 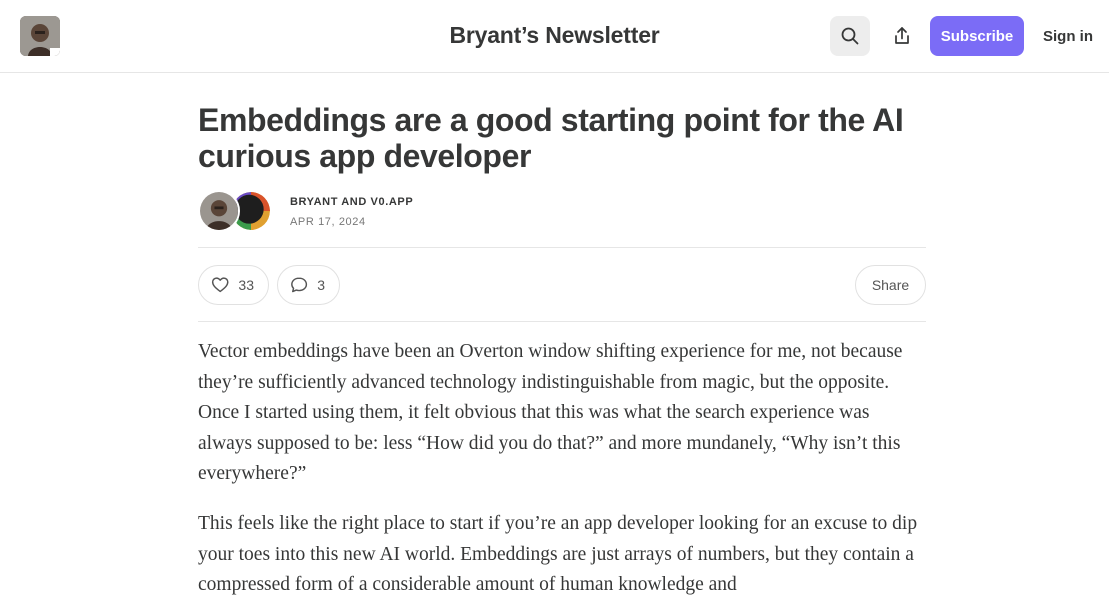 What do you see at coordinates (233, 285) in the screenshot?
I see `like-button: 33` at bounding box center [233, 285].